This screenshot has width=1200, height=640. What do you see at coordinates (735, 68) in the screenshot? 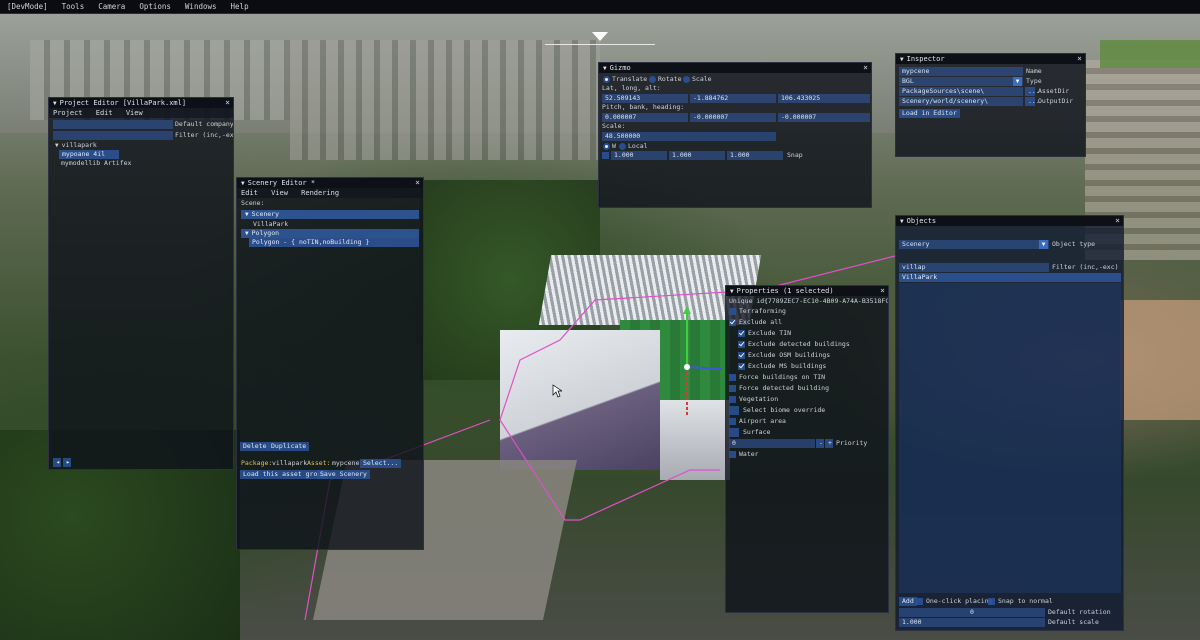
I see `gizmo-titlebar: ▼ Gizmo ×` at bounding box center [735, 68].